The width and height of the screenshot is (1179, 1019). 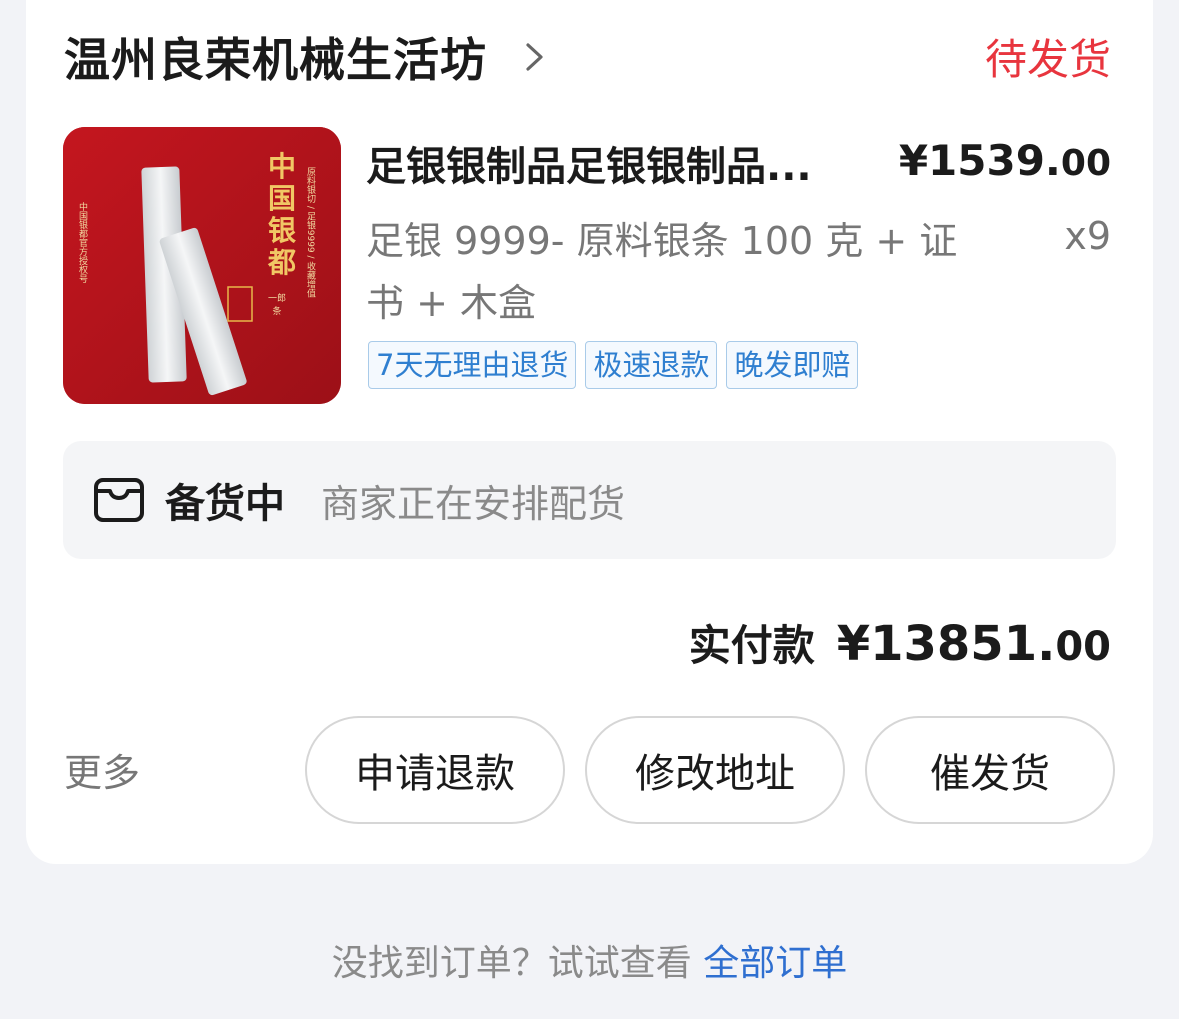 What do you see at coordinates (473, 503) in the screenshot?
I see `shipping-status-description: 商家正在安排配货` at bounding box center [473, 503].